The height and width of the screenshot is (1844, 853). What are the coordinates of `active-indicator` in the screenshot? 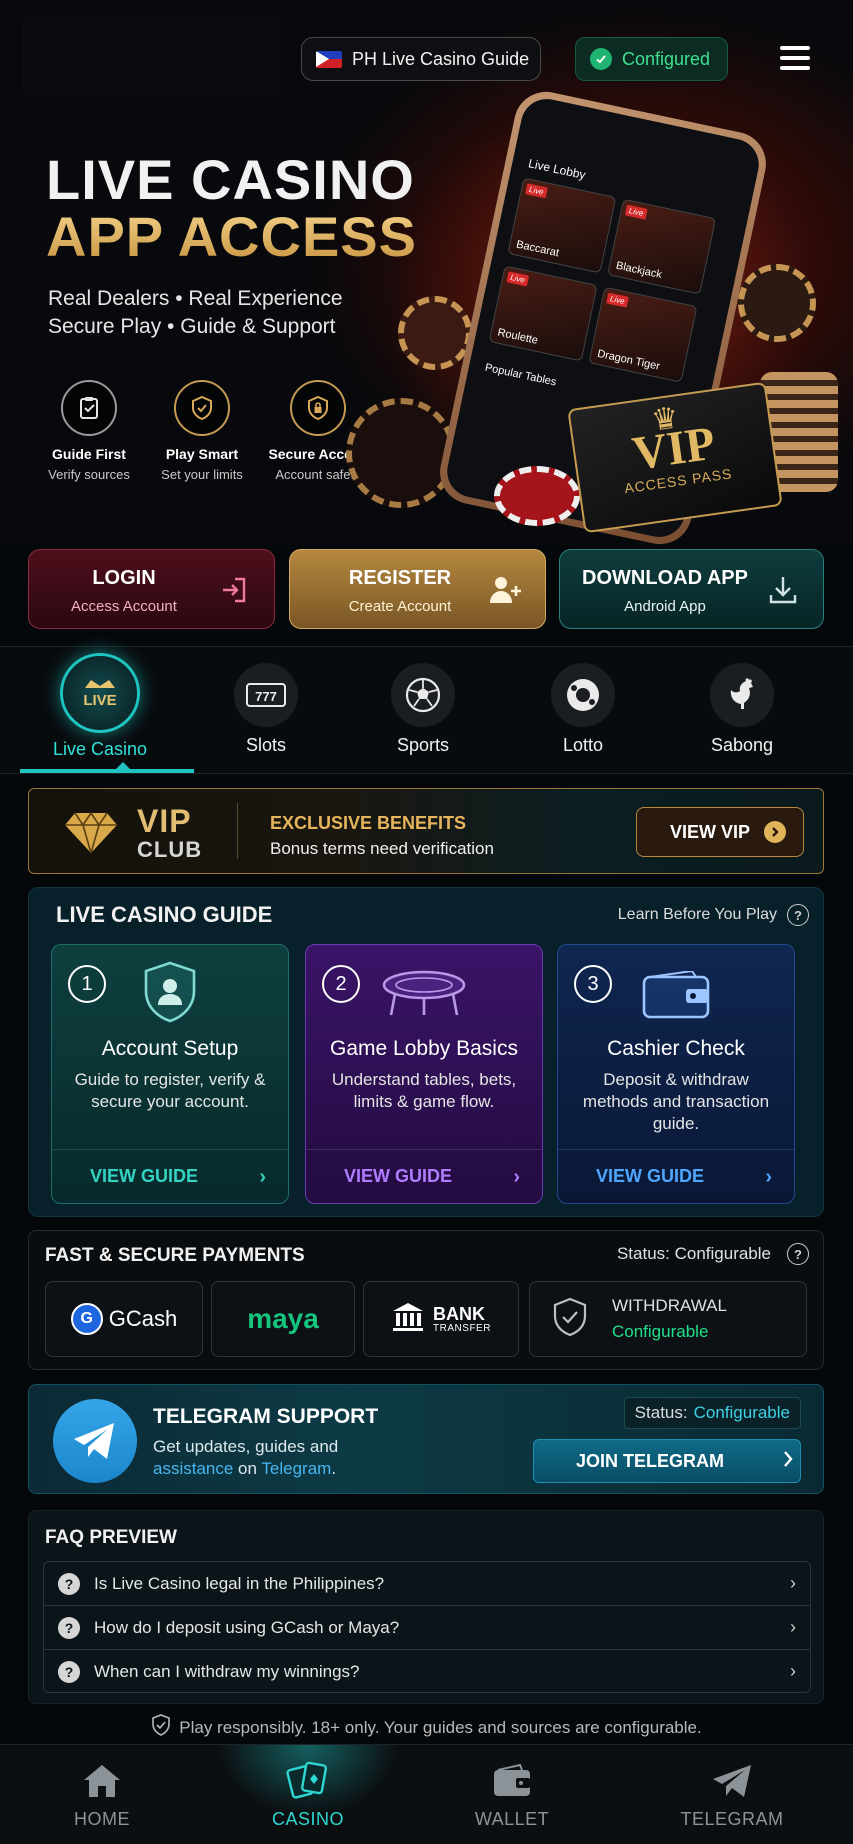 It's located at (123, 765).